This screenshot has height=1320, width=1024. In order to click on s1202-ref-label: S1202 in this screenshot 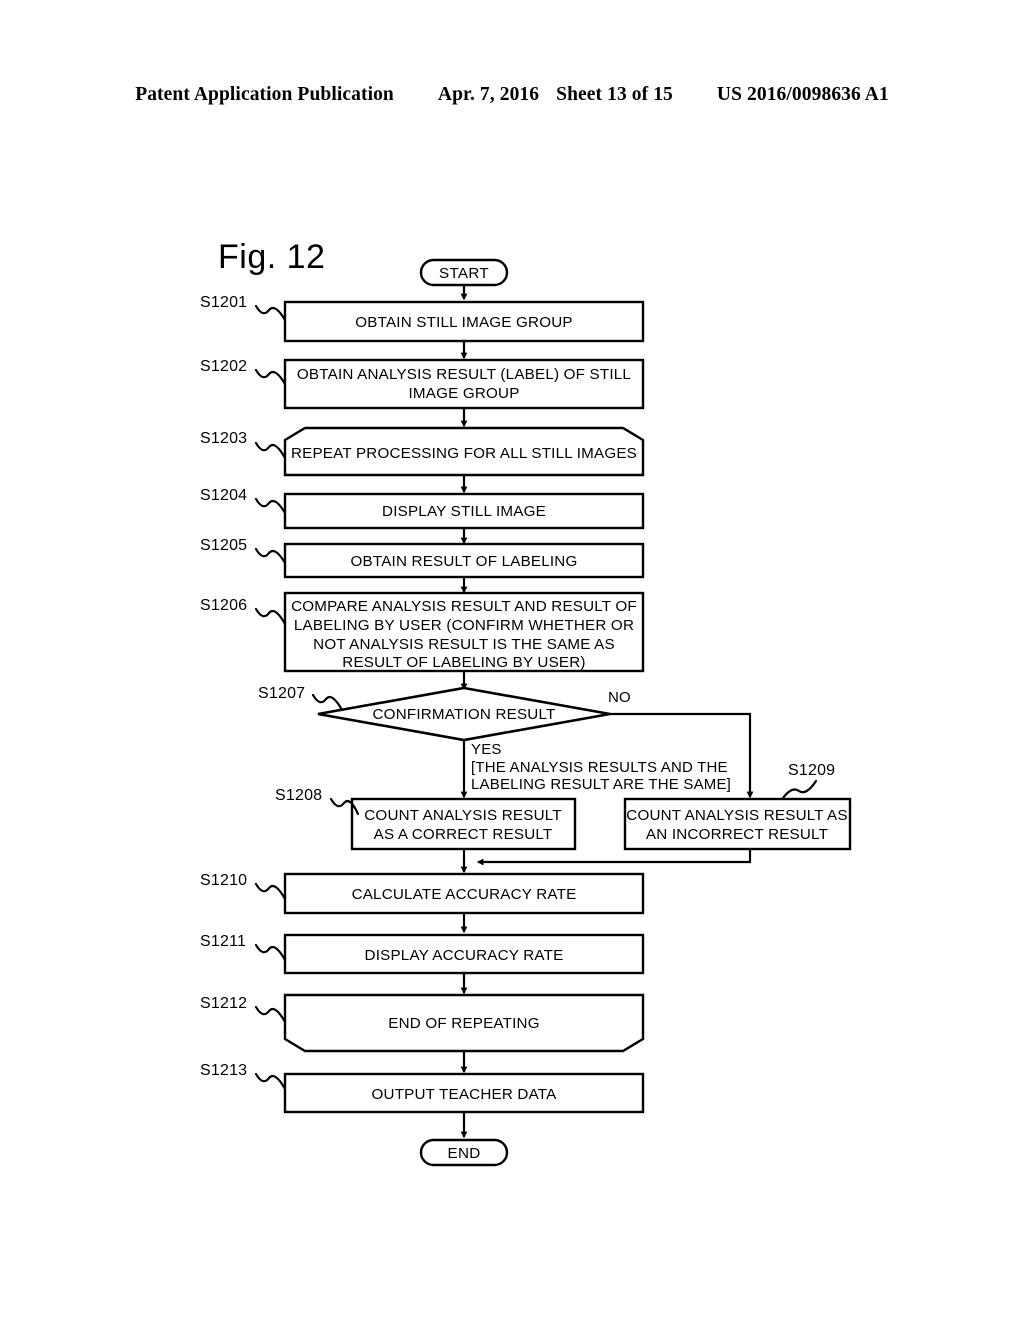, I will do `click(223, 366)`.